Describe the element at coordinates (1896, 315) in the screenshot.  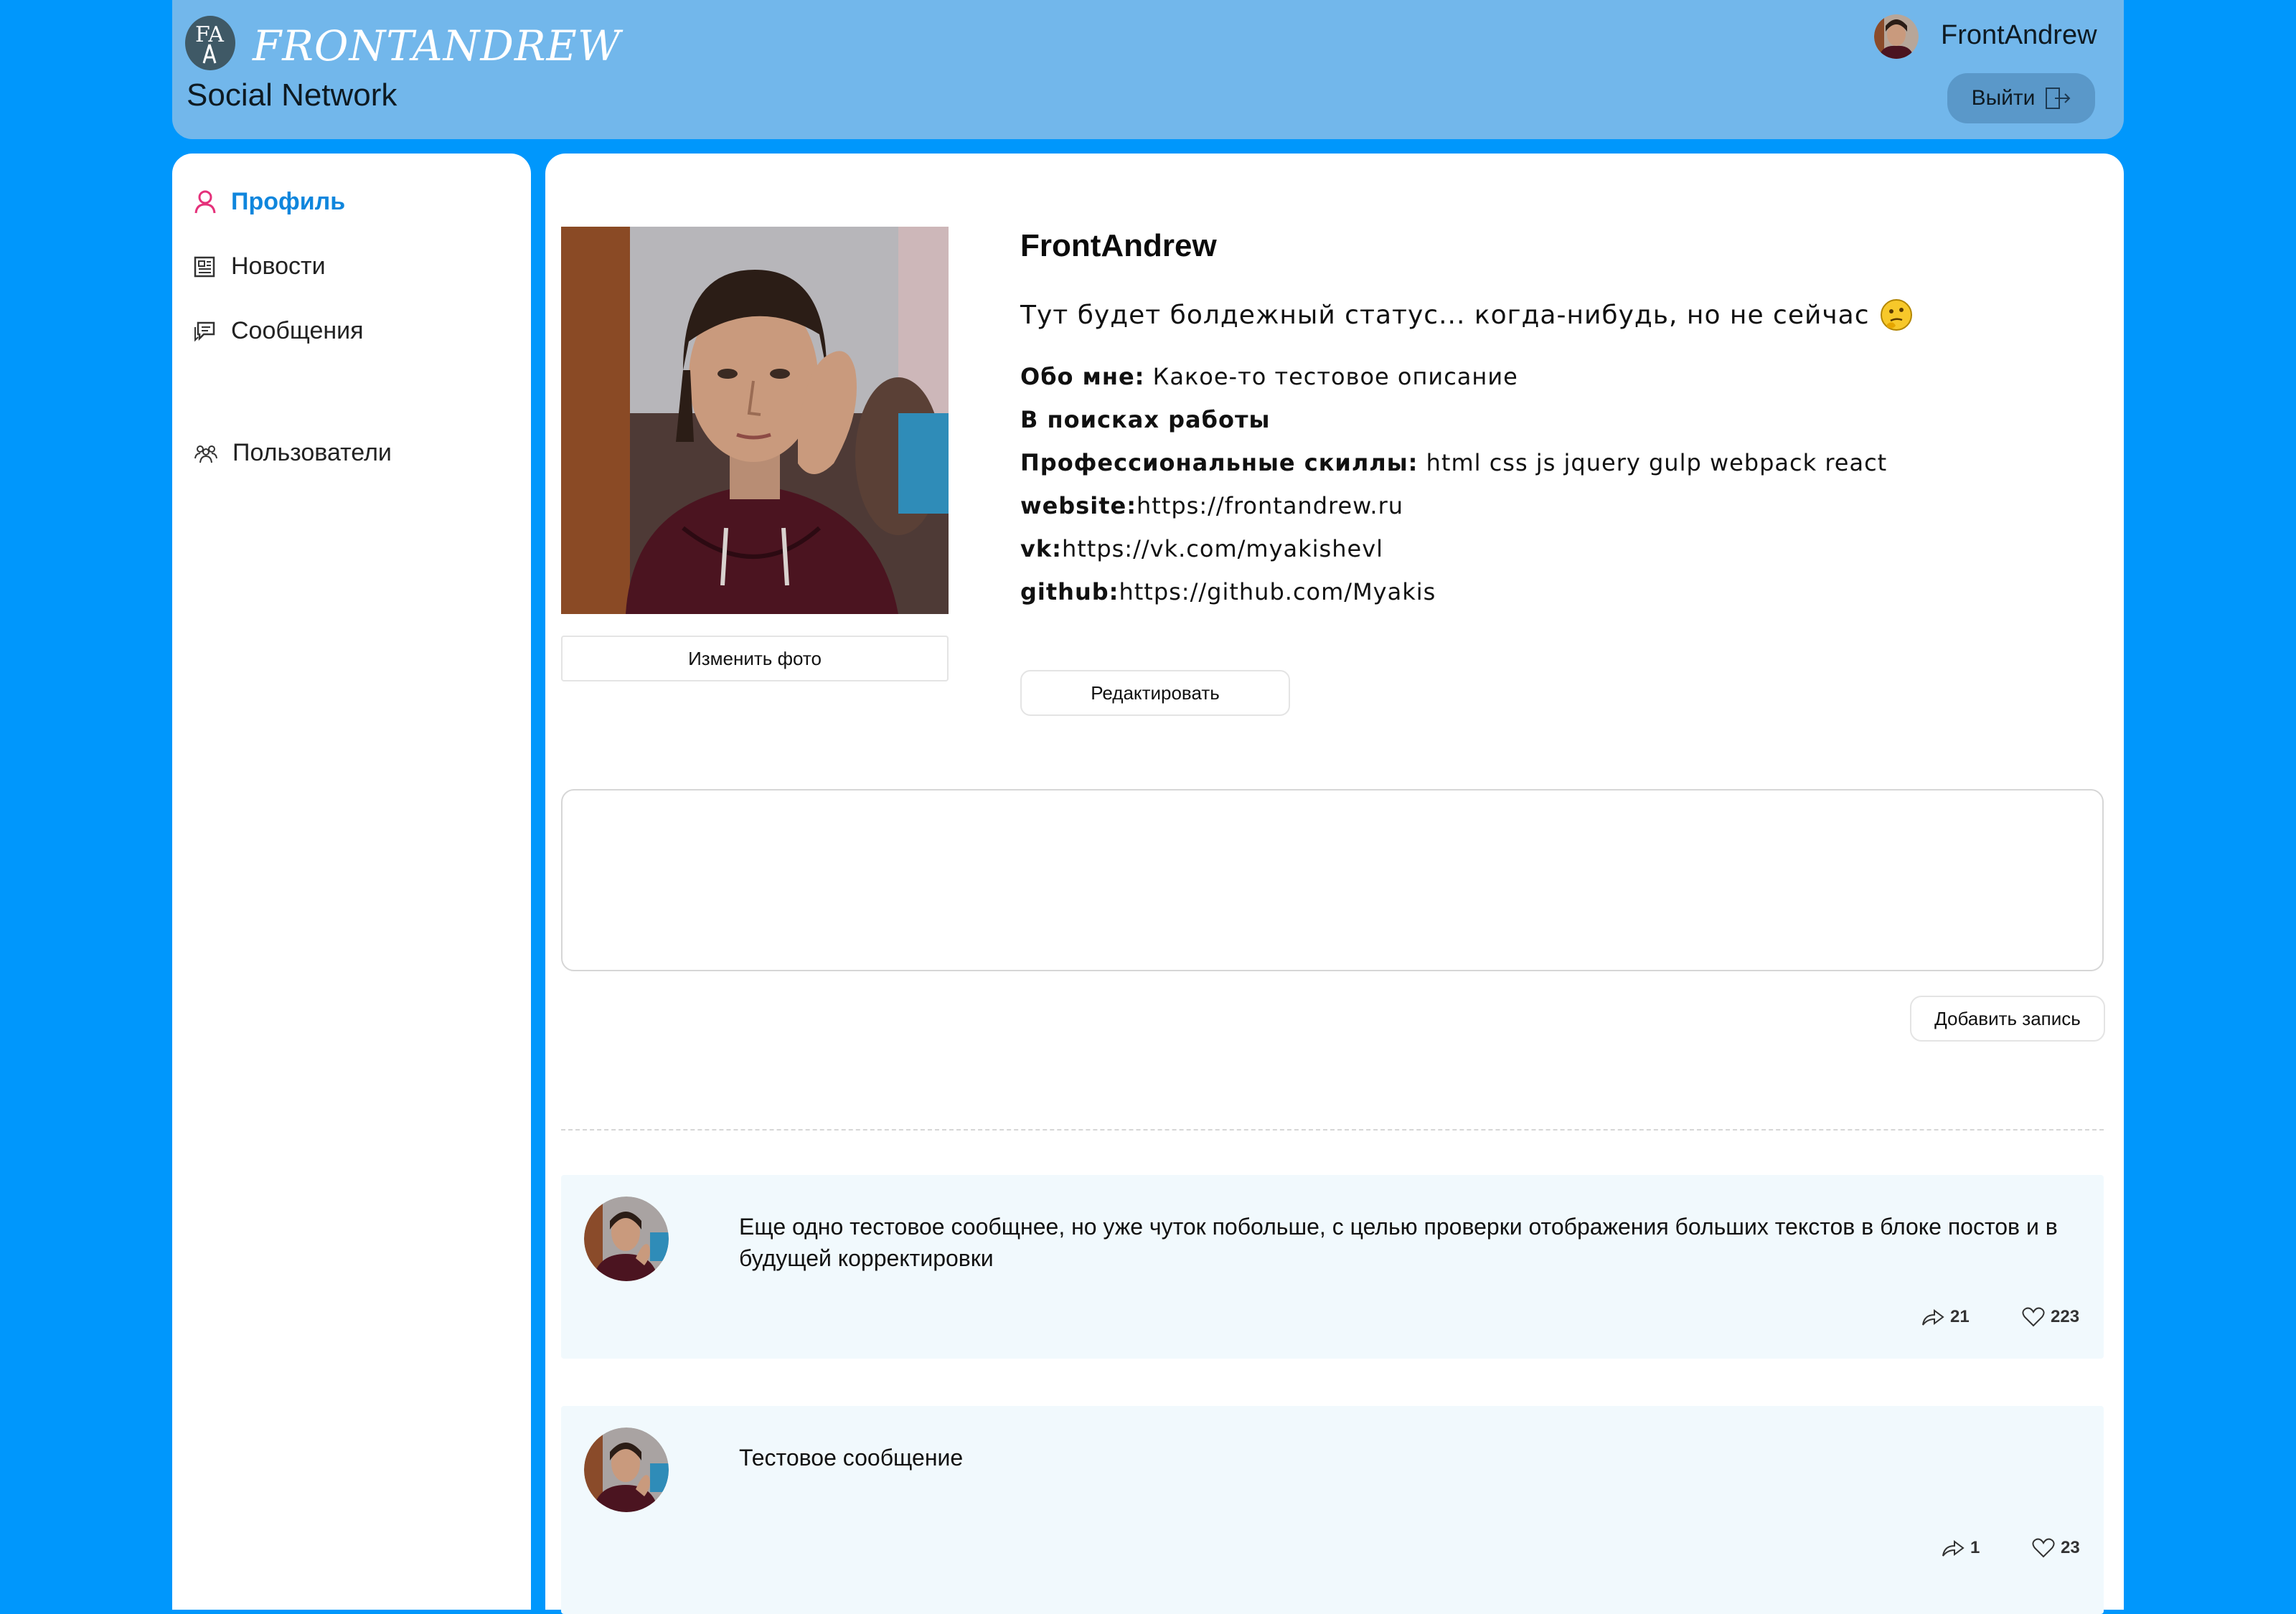
I see `thinking-face-icon` at that location.